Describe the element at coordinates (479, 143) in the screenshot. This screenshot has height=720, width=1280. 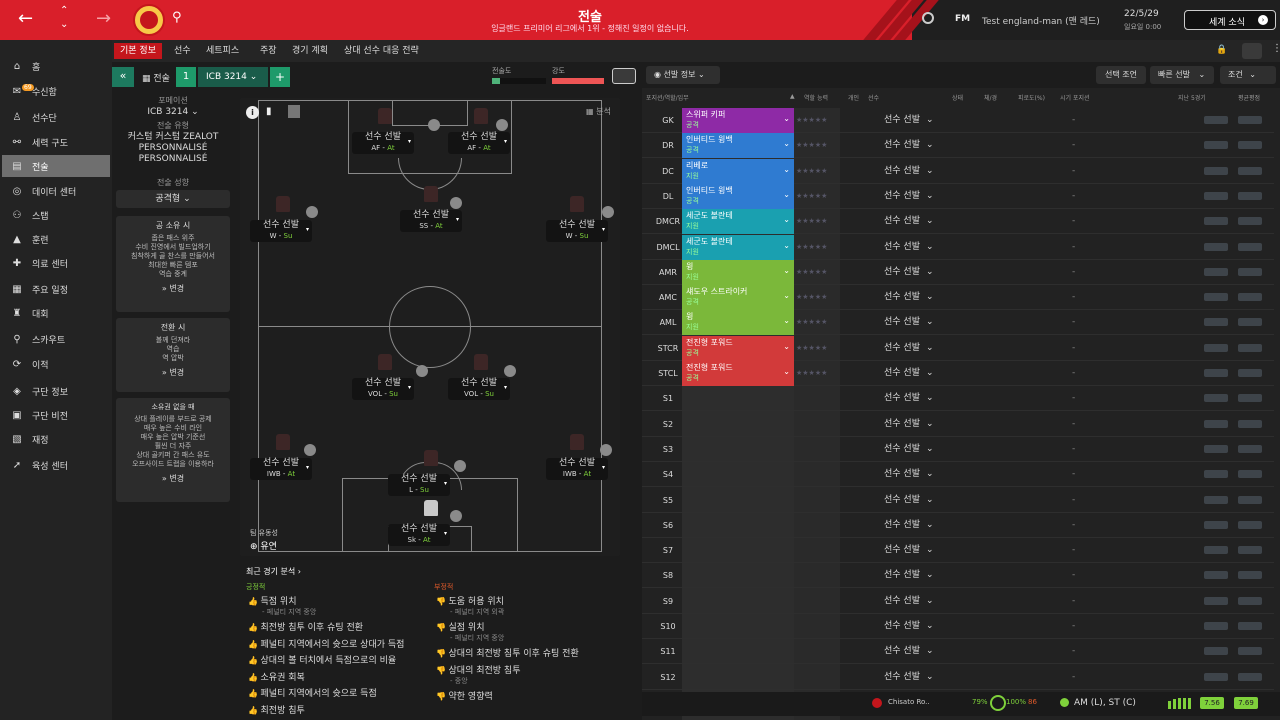
I see `position-slot: 선수 선발 AF - At ▾` at that location.